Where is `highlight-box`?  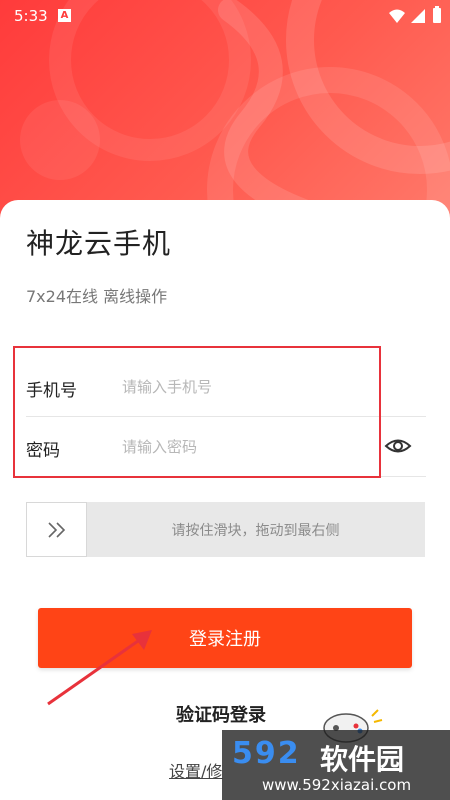
highlight-box is located at coordinates (197, 412).